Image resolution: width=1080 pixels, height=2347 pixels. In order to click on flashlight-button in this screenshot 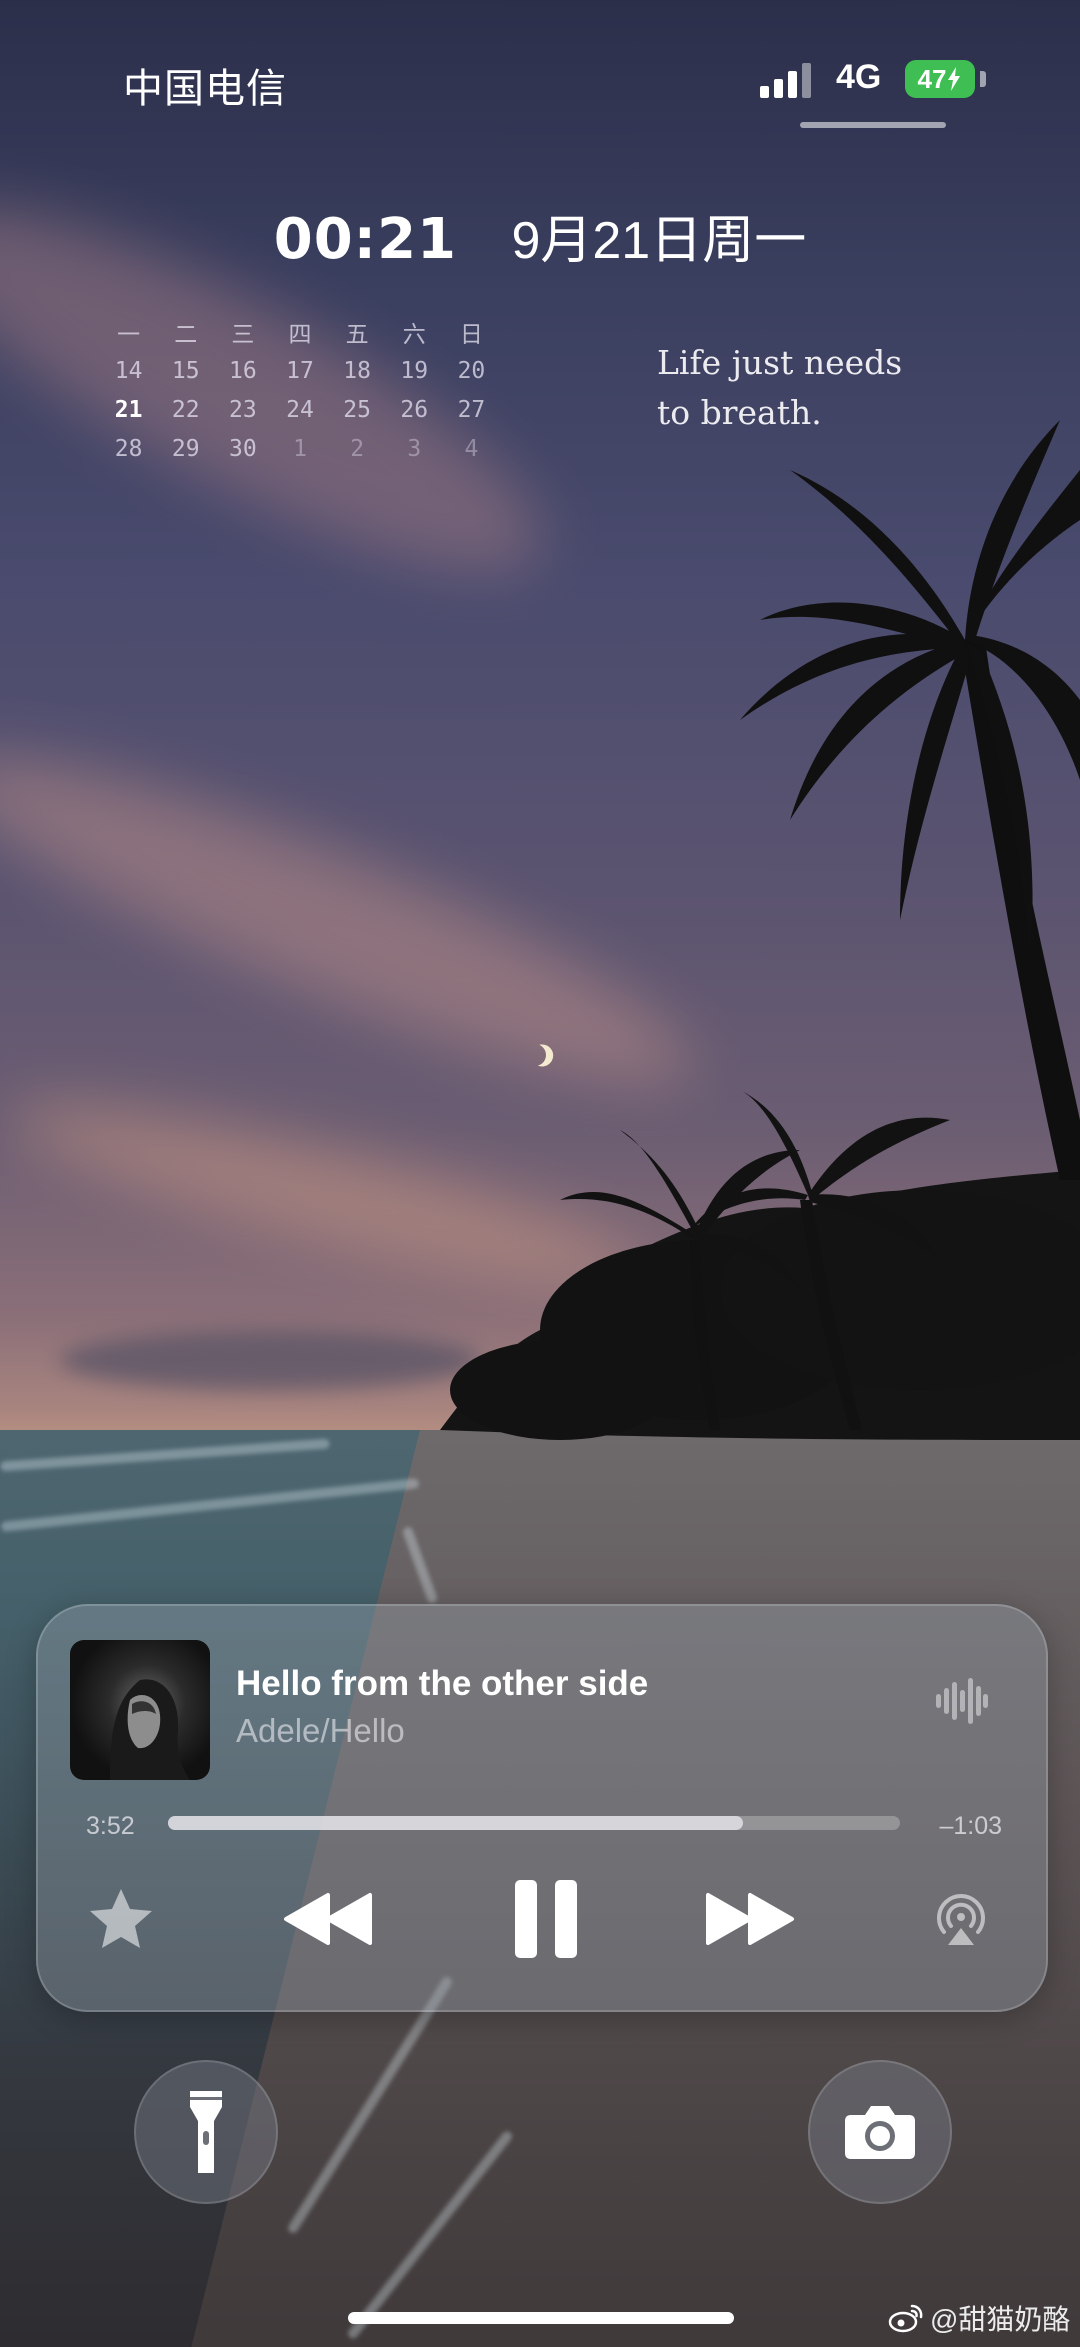, I will do `click(206, 2132)`.